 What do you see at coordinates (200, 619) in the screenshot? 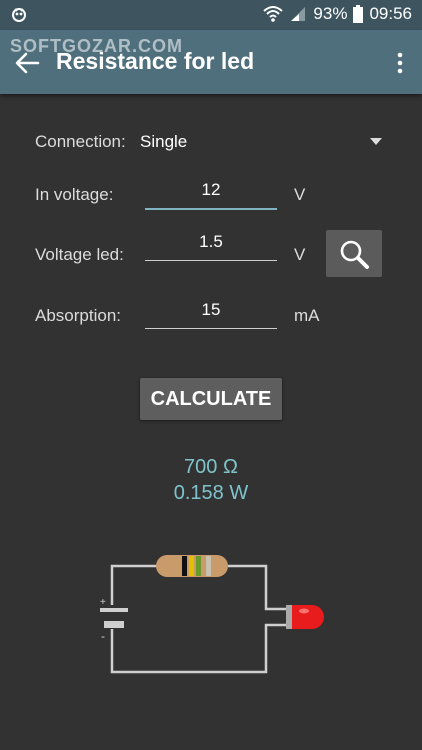
I see `circuit-wires` at bounding box center [200, 619].